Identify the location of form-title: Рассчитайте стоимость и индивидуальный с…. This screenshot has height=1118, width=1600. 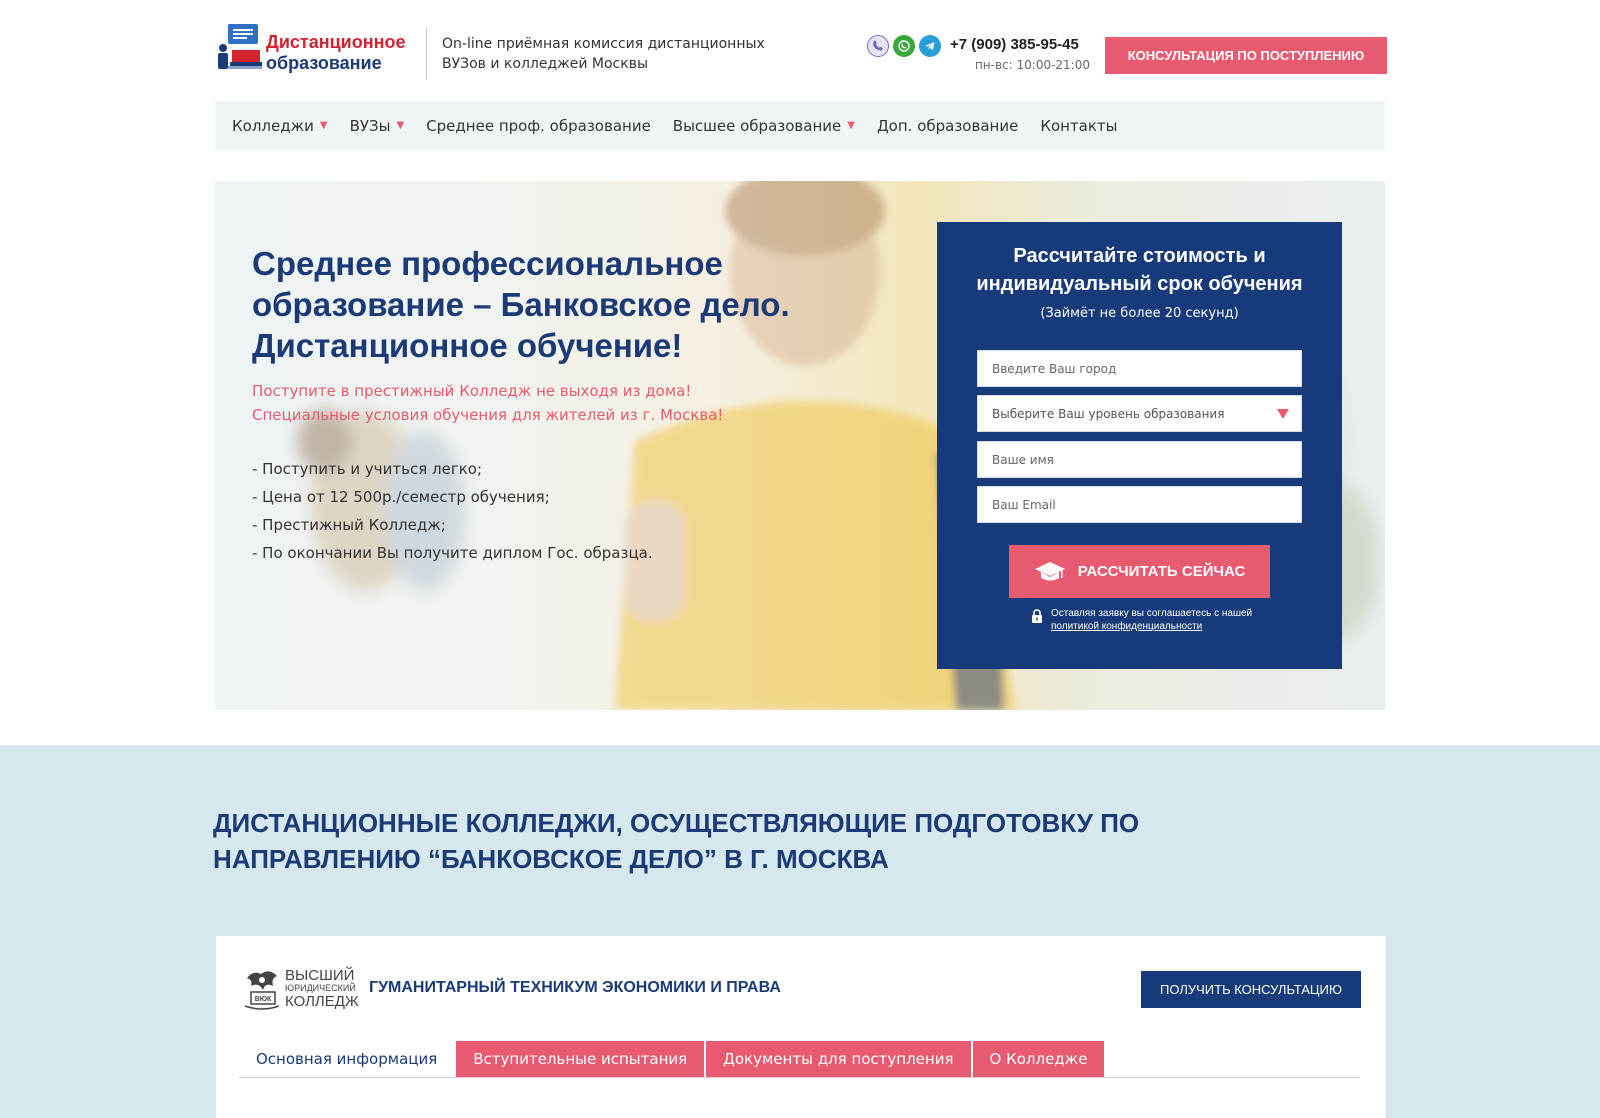
(1139, 270).